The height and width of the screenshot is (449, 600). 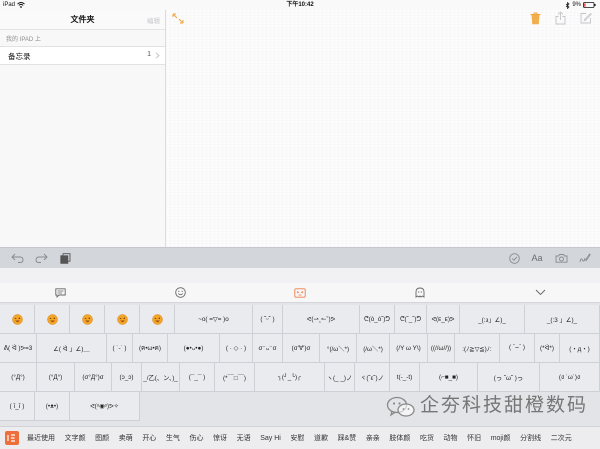 What do you see at coordinates (501, 438) in the screenshot?
I see `category-item: moji颜` at bounding box center [501, 438].